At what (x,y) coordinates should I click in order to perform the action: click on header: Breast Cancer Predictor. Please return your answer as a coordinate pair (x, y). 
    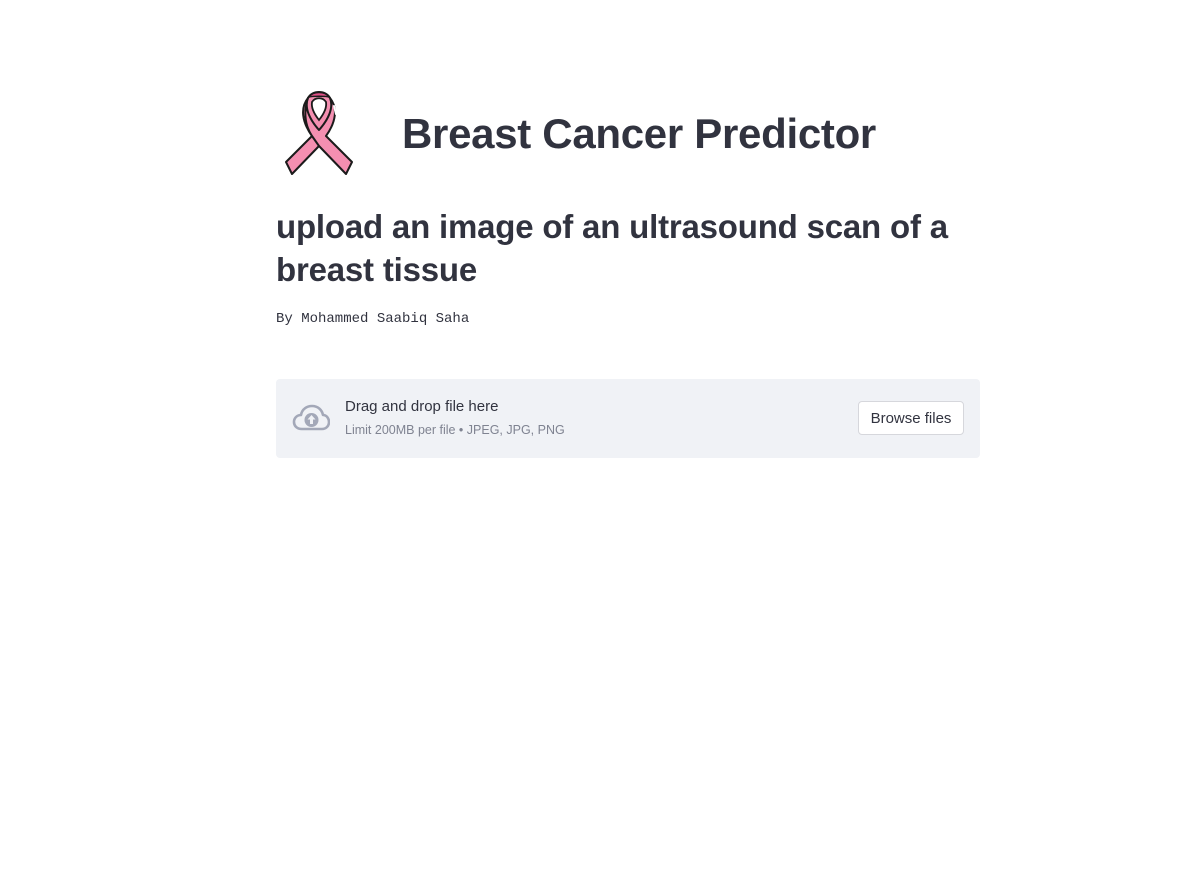
    Looking at the image, I should click on (628, 132).